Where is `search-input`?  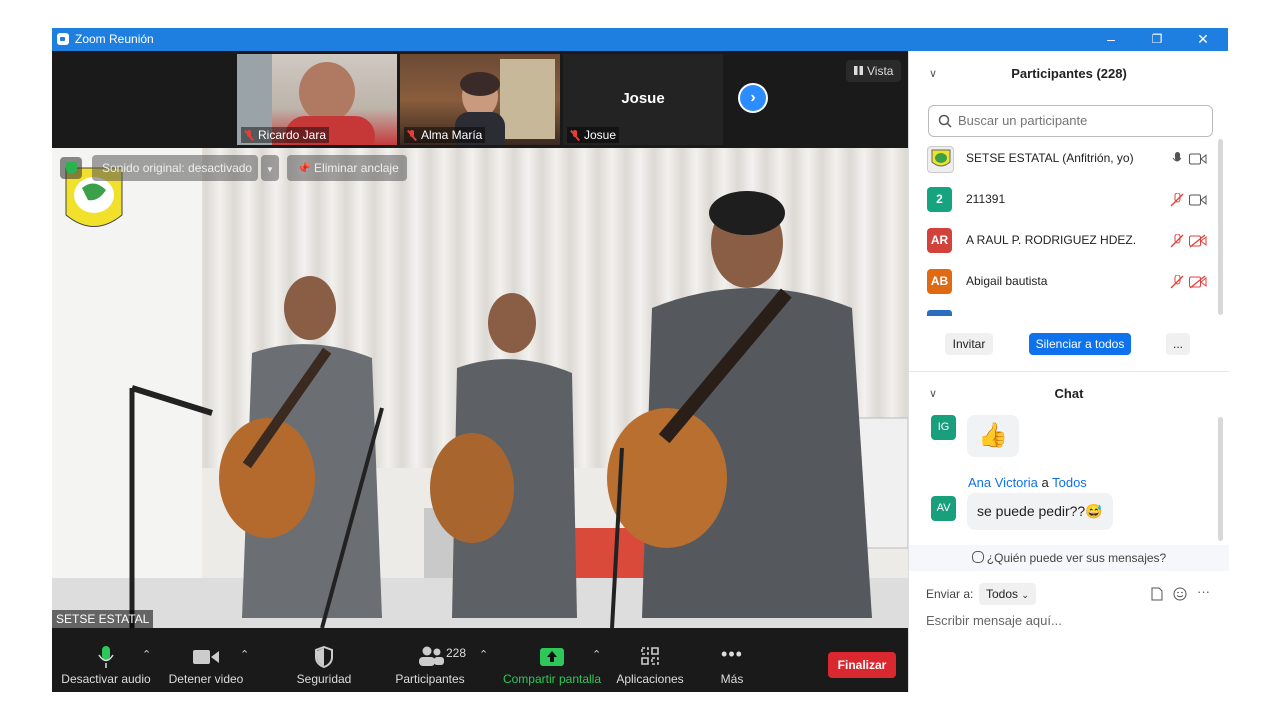
search-input is located at coordinates (1078, 120).